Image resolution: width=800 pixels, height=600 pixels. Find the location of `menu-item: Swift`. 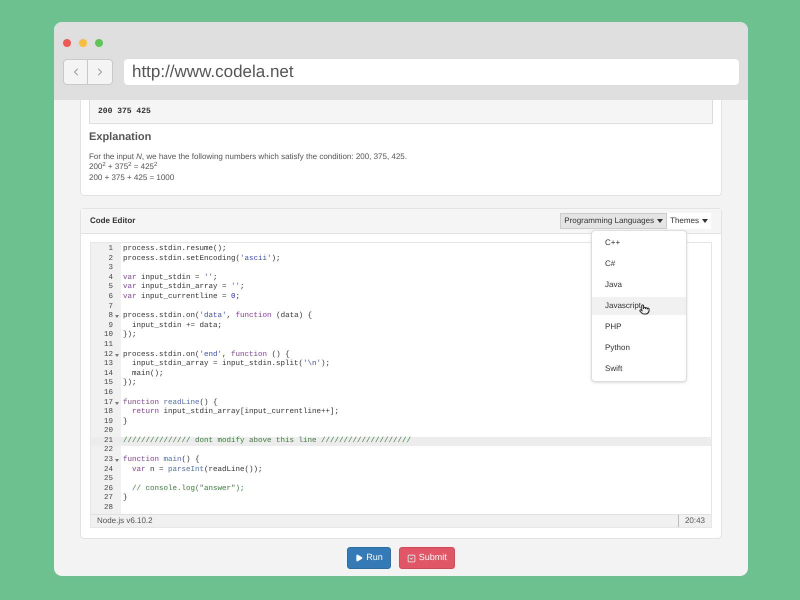

menu-item: Swift is located at coordinates (639, 369).